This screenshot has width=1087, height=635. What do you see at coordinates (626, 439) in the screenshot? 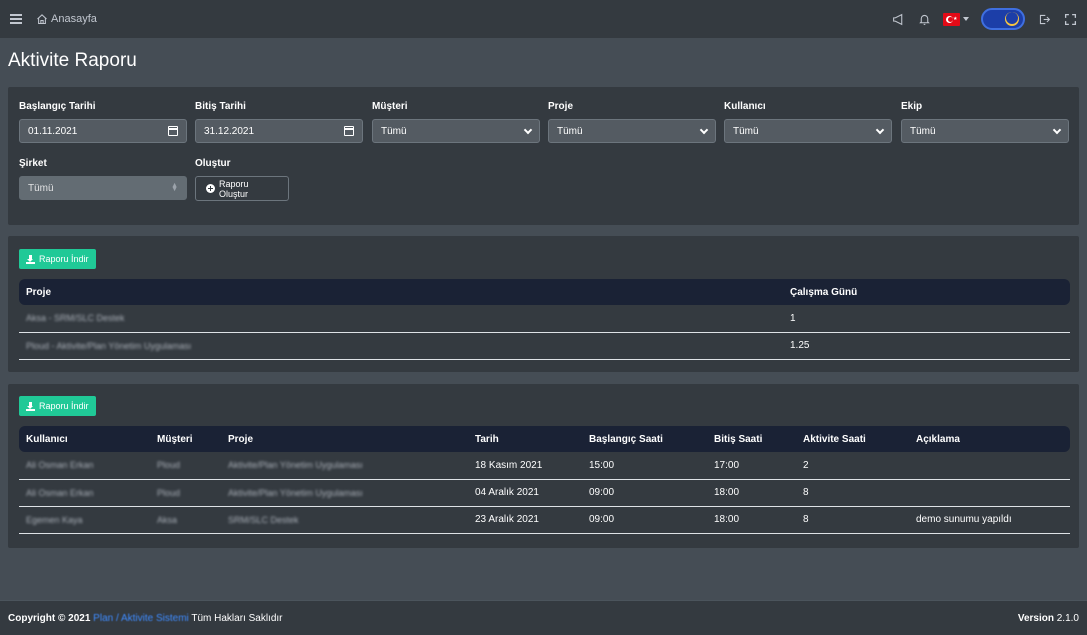
I see `column-header: Başlangıç Saati` at bounding box center [626, 439].